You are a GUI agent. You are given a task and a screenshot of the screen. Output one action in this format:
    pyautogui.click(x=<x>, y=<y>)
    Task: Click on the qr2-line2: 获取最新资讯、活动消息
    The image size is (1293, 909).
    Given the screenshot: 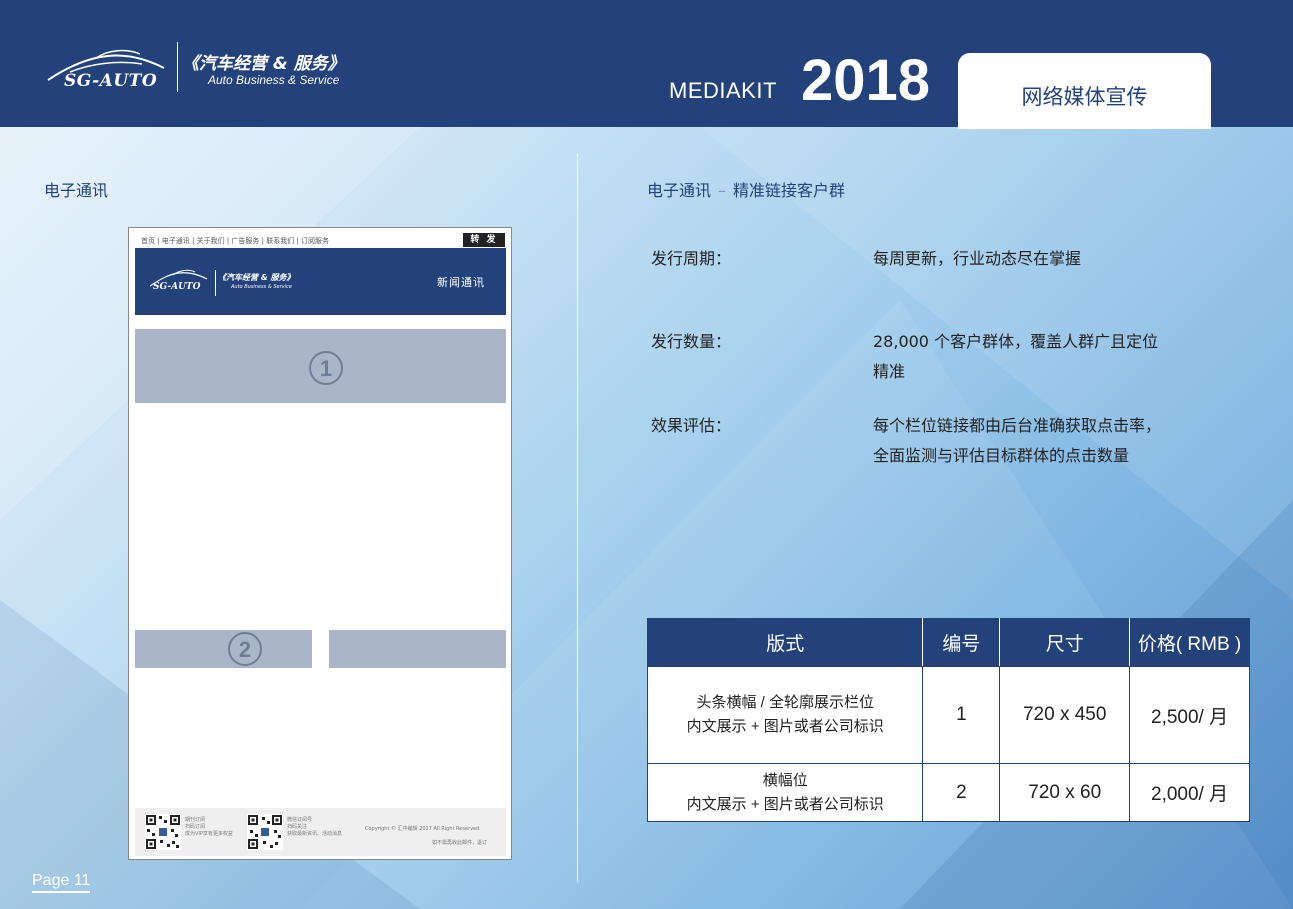 What is the action you would take?
    pyautogui.click(x=315, y=834)
    